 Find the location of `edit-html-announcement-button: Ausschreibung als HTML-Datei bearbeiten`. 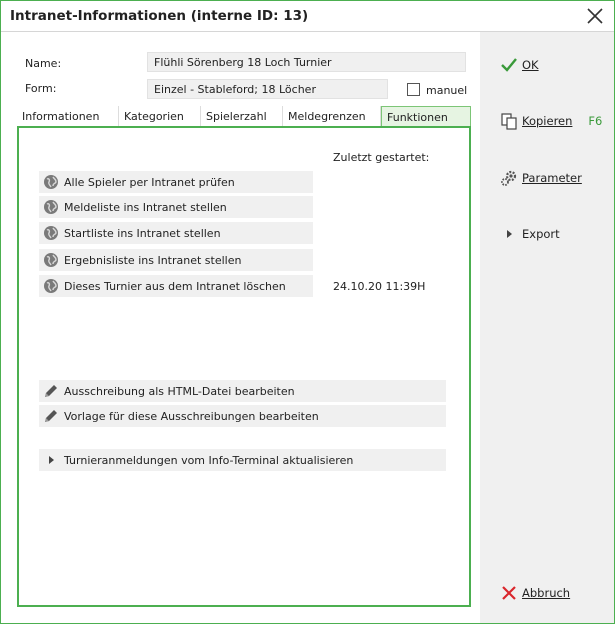

edit-html-announcement-button: Ausschreibung als HTML-Datei bearbeiten is located at coordinates (242, 391).